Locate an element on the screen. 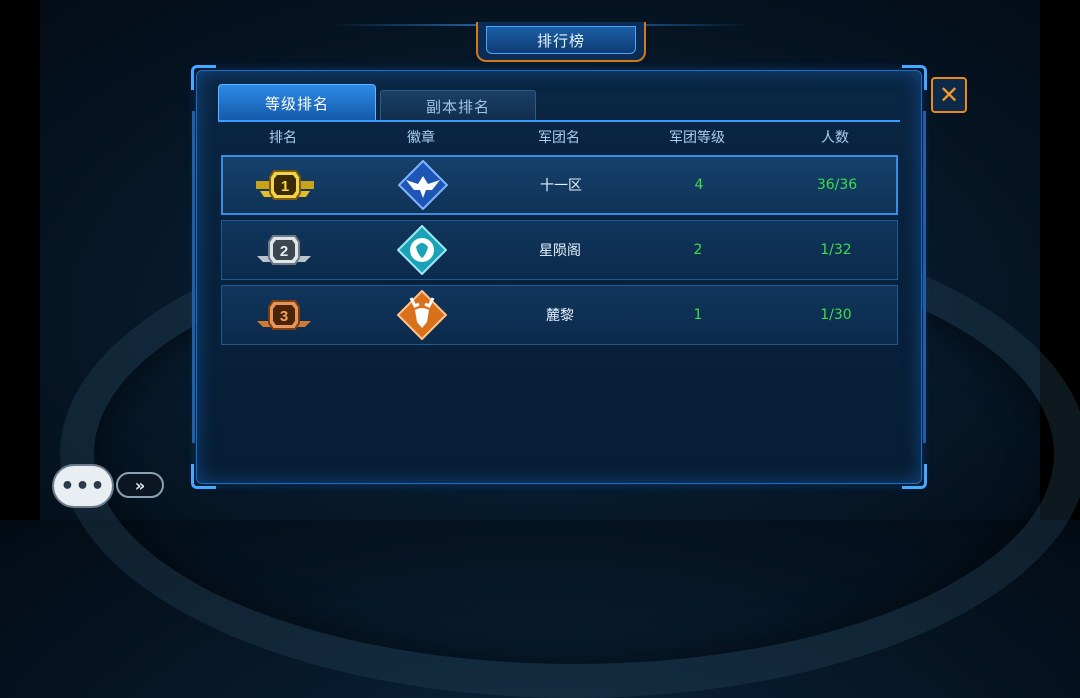 The width and height of the screenshot is (1080, 698). close-icon: ✕ is located at coordinates (949, 95).